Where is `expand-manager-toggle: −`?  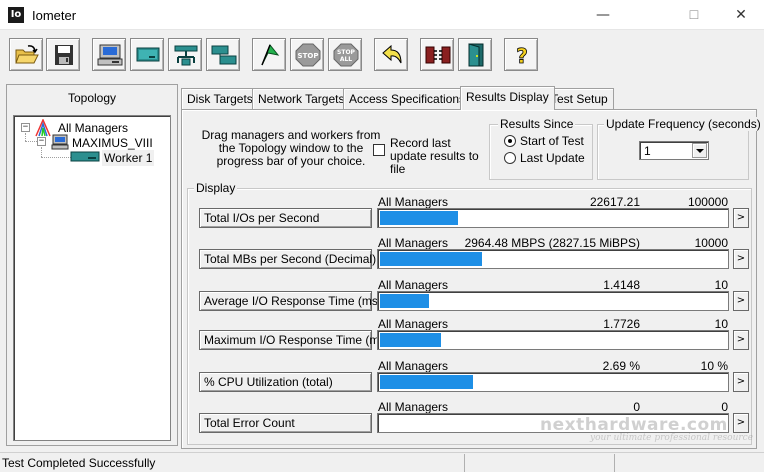 expand-manager-toggle: − is located at coordinates (41, 141).